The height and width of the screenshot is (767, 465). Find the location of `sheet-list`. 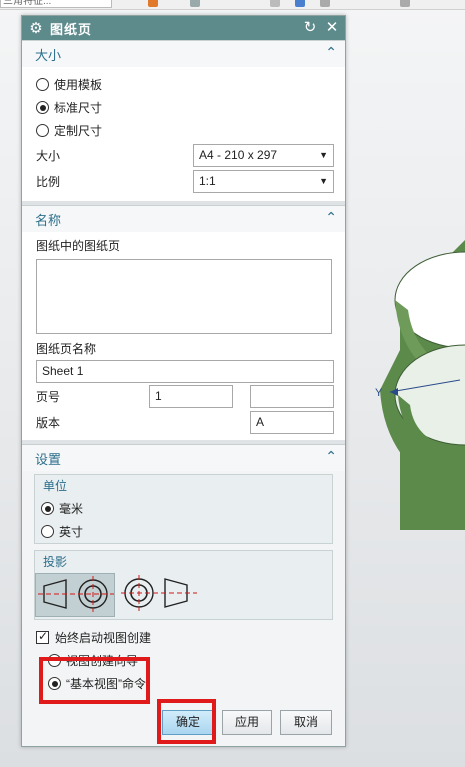

sheet-list is located at coordinates (184, 296).